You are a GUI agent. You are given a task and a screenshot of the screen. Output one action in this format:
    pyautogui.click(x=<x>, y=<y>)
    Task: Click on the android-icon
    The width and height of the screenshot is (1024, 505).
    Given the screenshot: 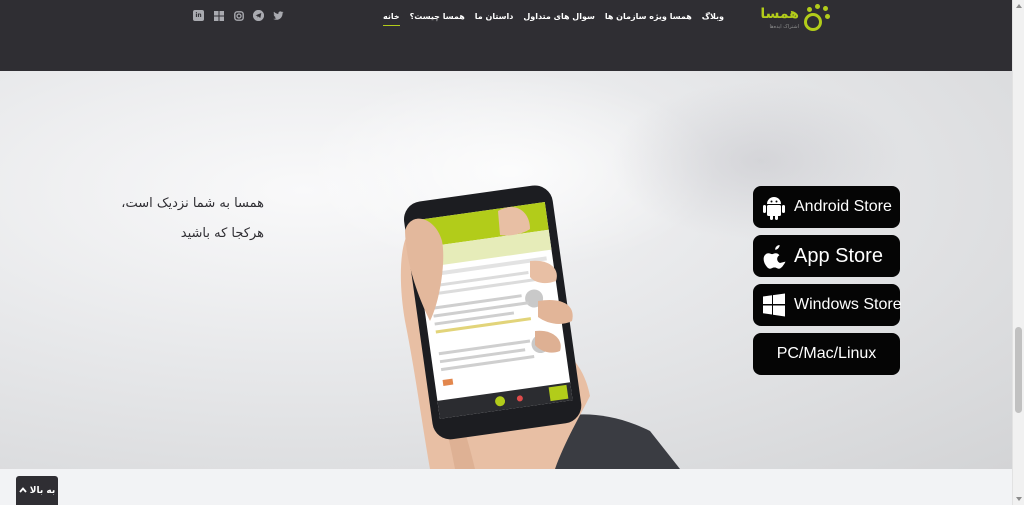 What is the action you would take?
    pyautogui.click(x=774, y=207)
    